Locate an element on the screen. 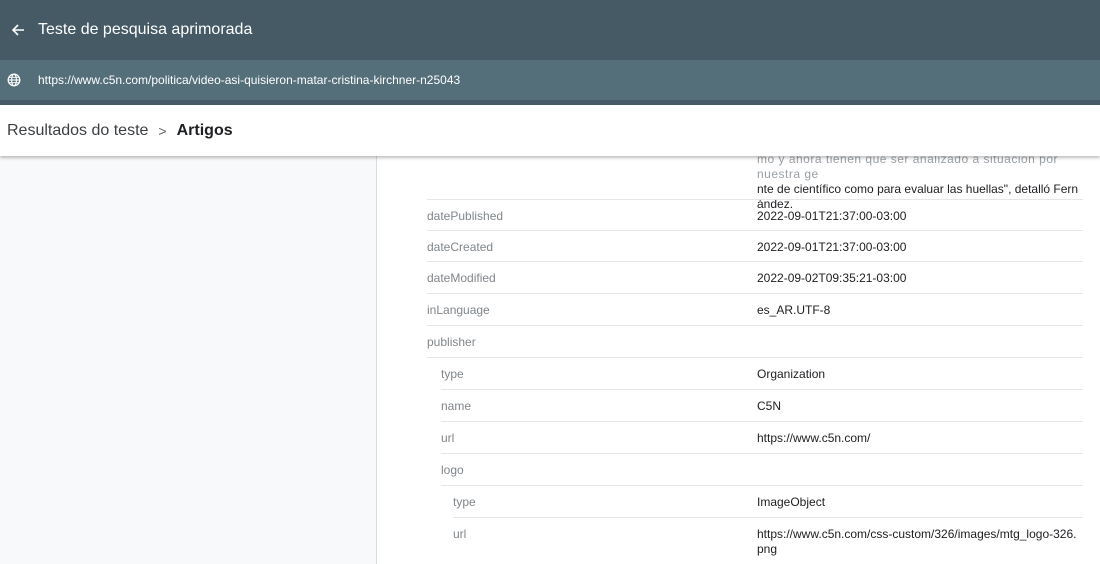 This screenshot has width=1100, height=564. table-row: type ImageObject is located at coordinates (768, 502).